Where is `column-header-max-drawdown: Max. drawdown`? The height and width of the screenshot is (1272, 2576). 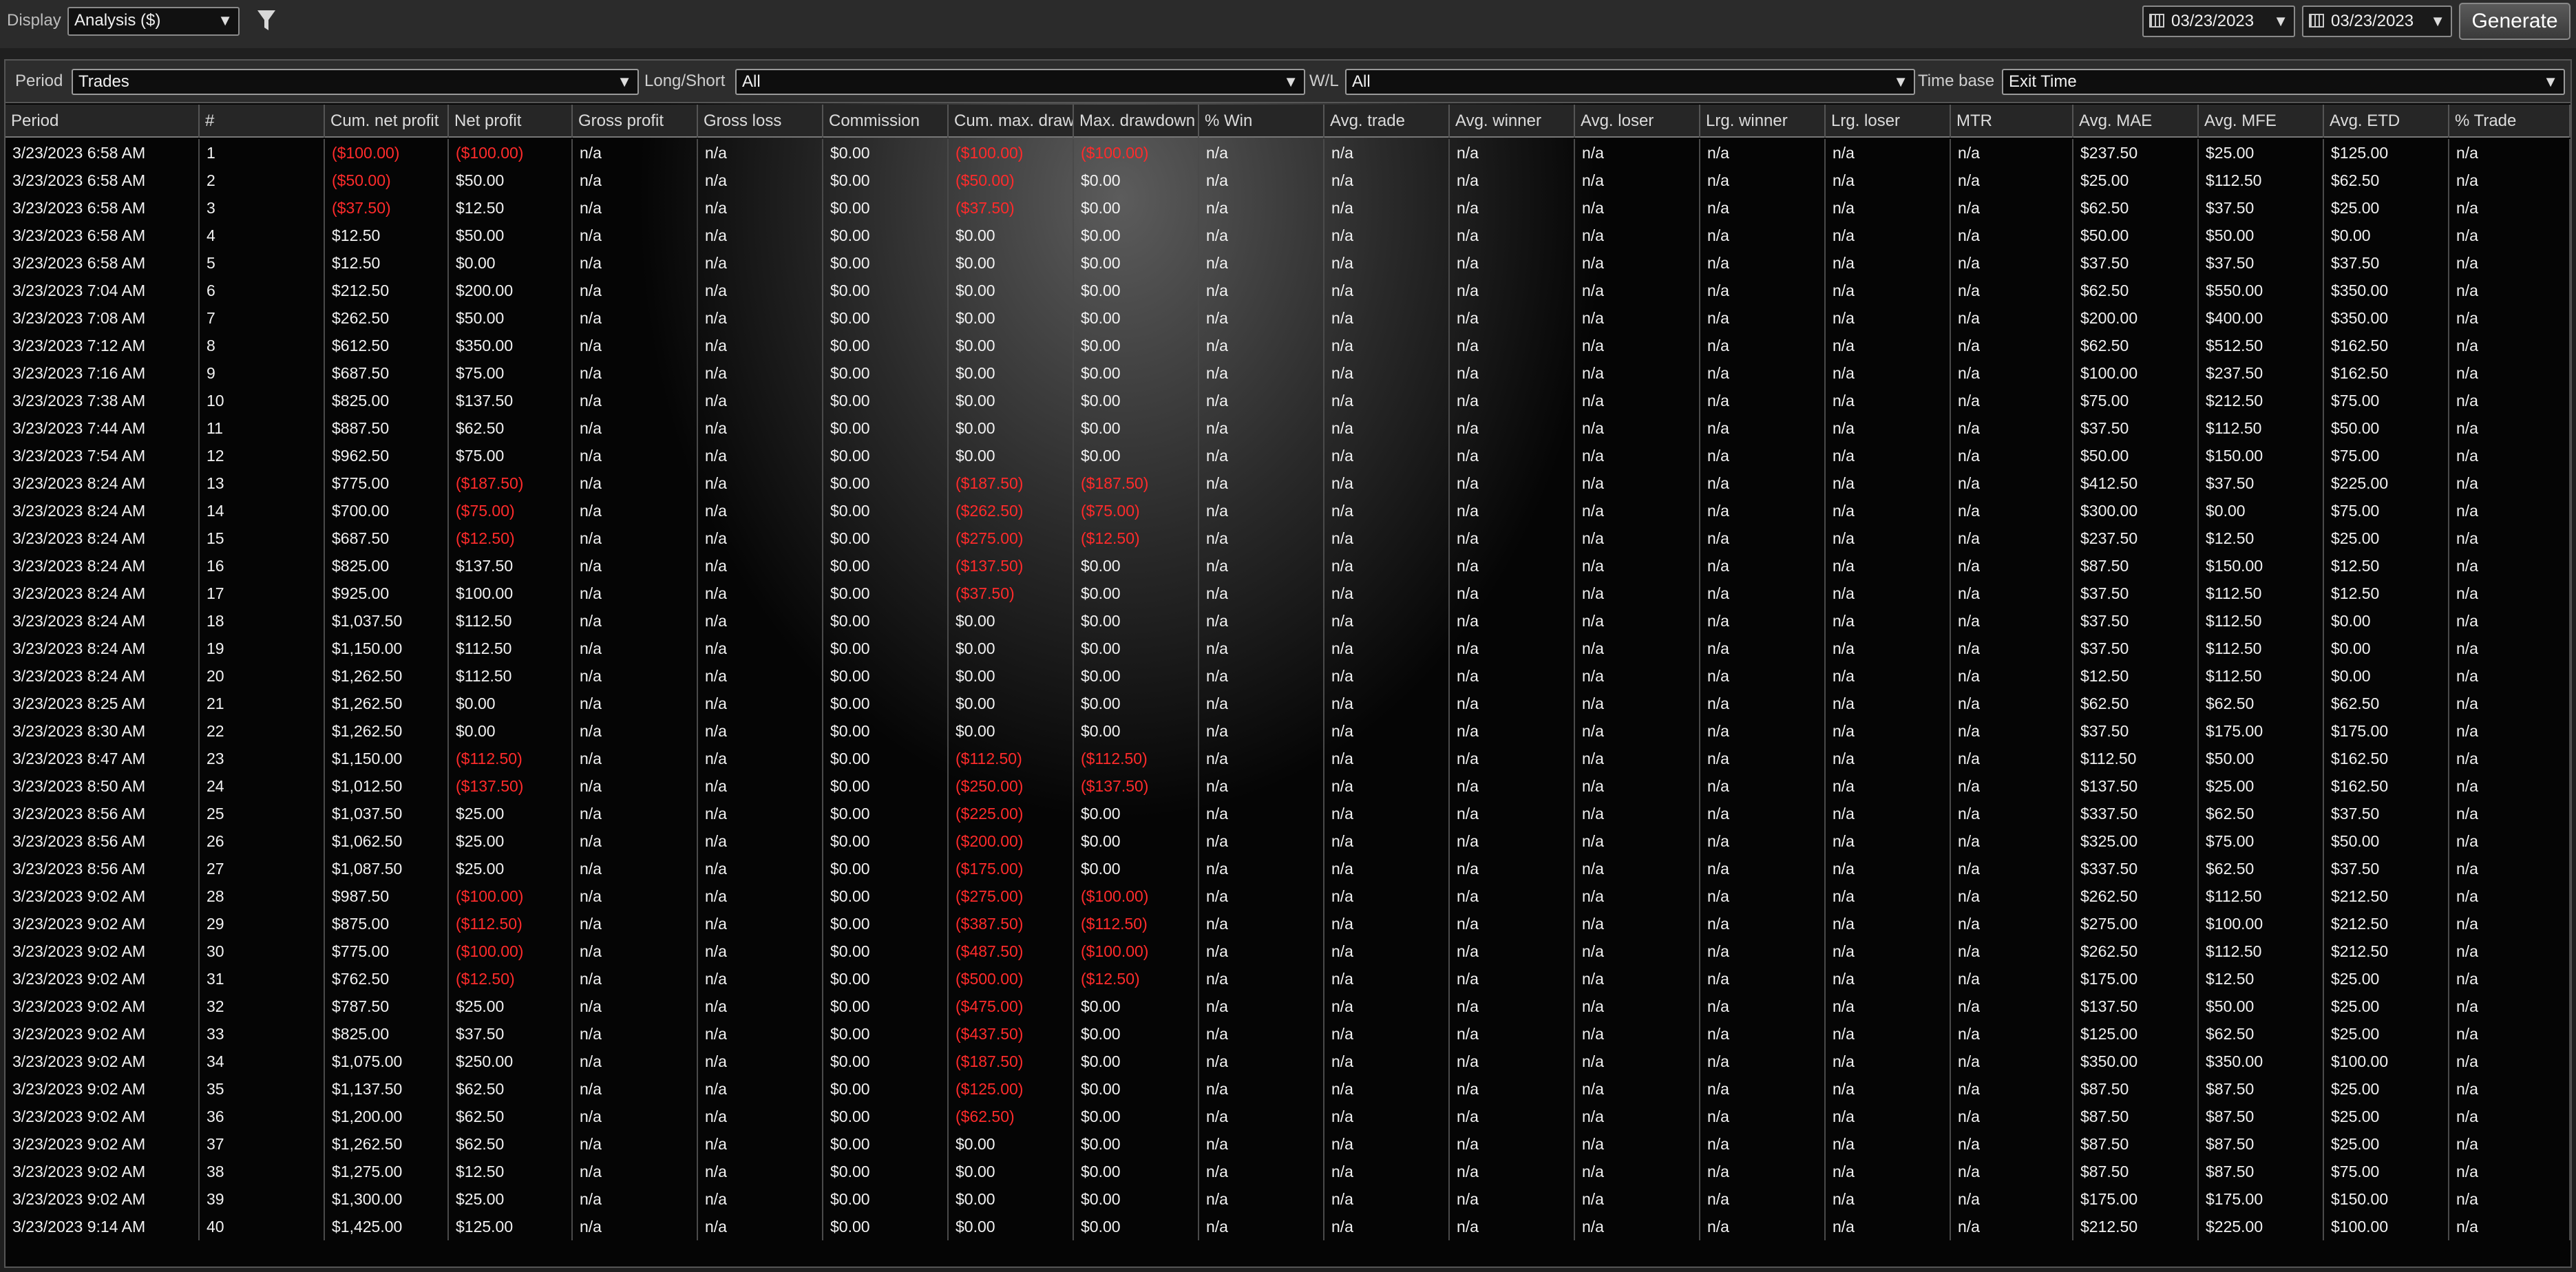 column-header-max-drawdown: Max. drawdown is located at coordinates (1137, 121).